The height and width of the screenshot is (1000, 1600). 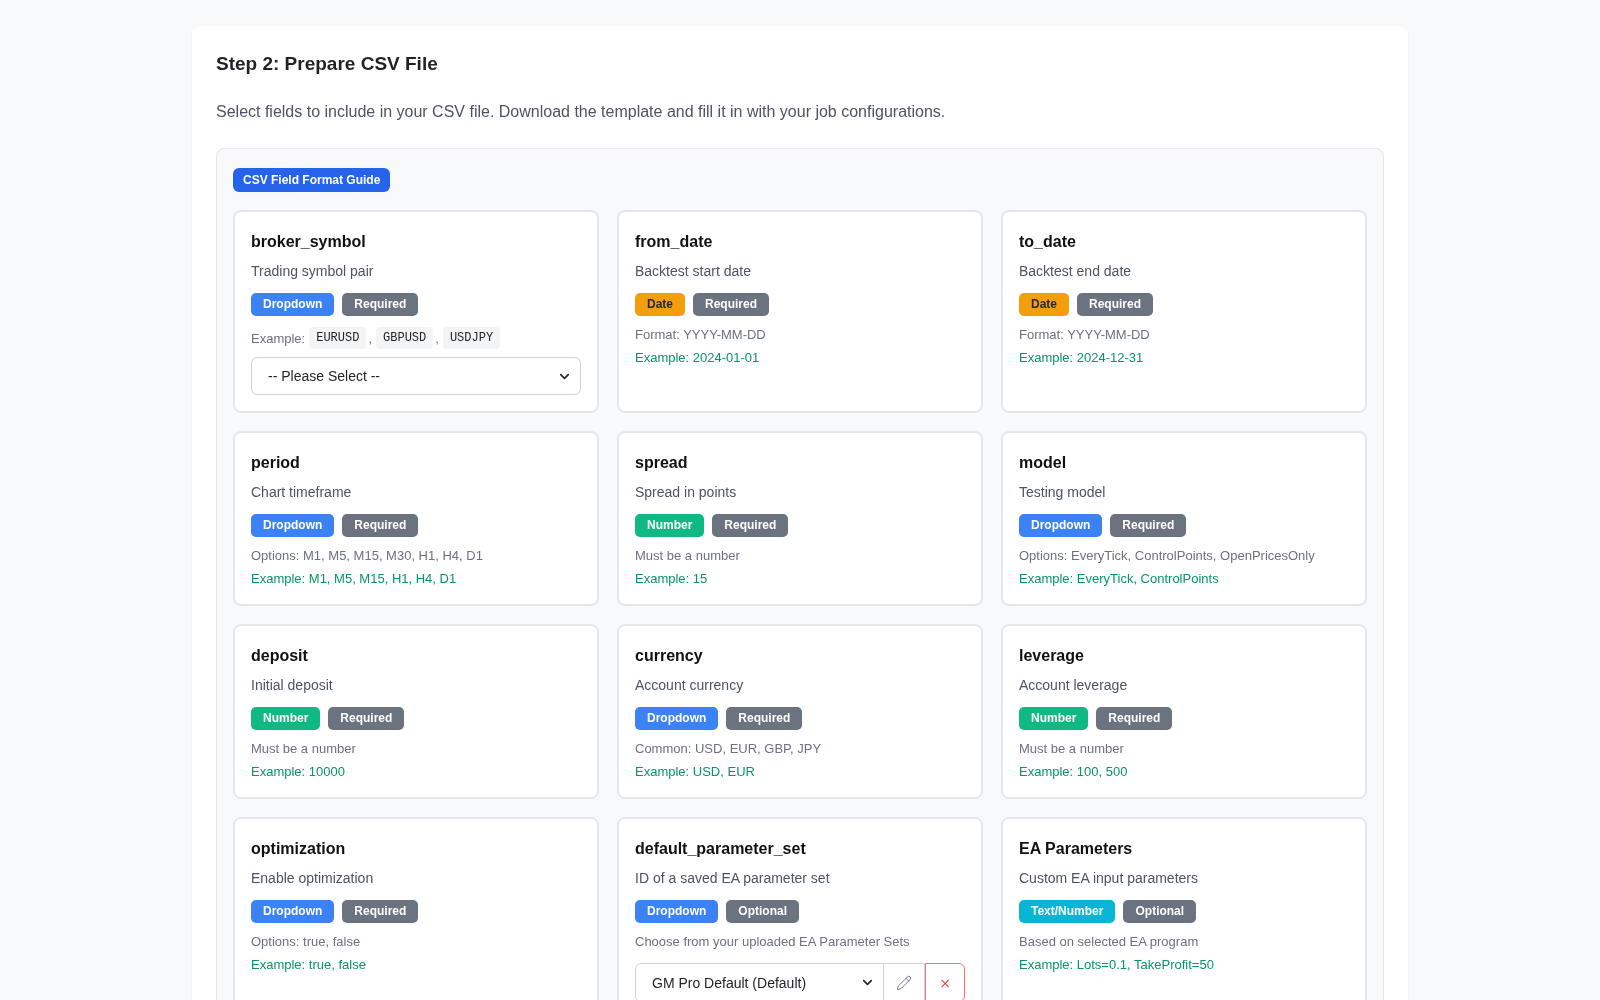 I want to click on field-description: Testing model, so click(x=1063, y=492).